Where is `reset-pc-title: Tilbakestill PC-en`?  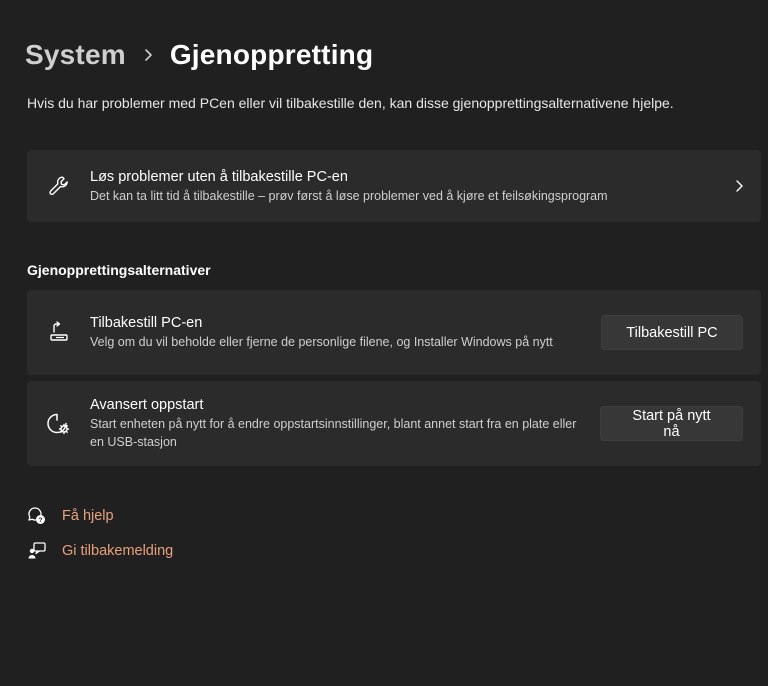 reset-pc-title: Tilbakestill PC-en is located at coordinates (146, 323).